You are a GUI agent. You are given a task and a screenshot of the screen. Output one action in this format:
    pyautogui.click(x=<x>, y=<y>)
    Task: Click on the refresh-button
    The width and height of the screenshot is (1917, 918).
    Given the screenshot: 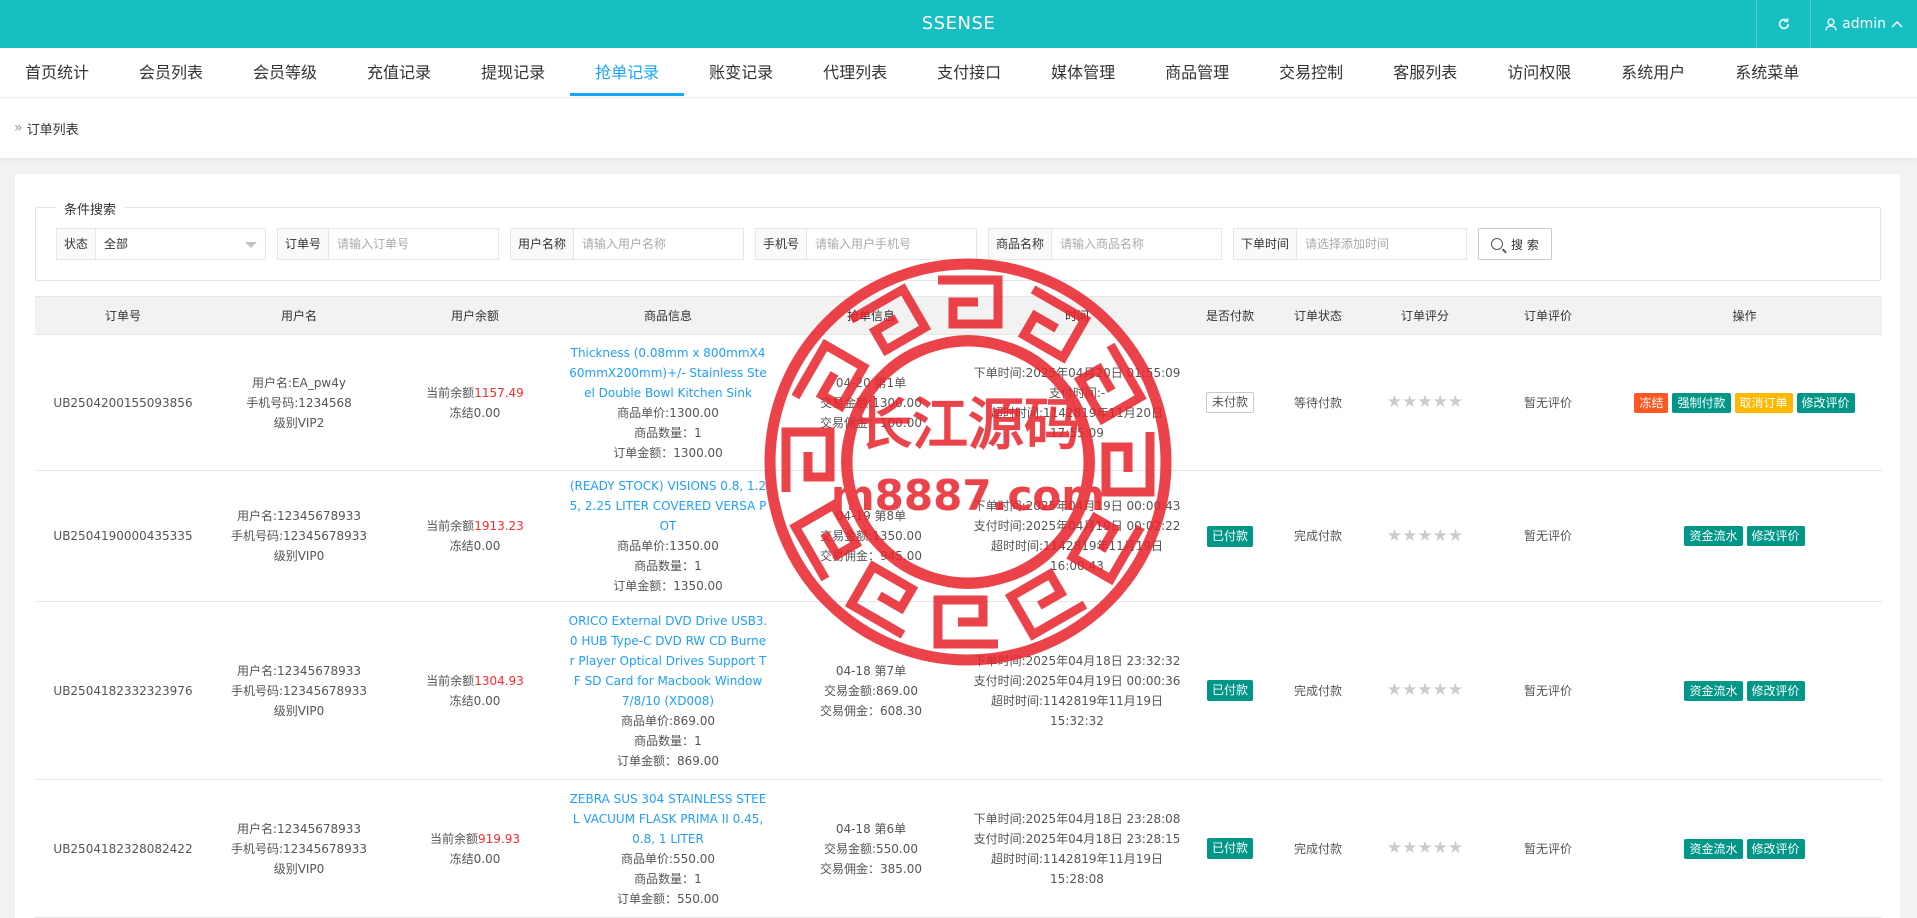 What is the action you would take?
    pyautogui.click(x=1783, y=24)
    